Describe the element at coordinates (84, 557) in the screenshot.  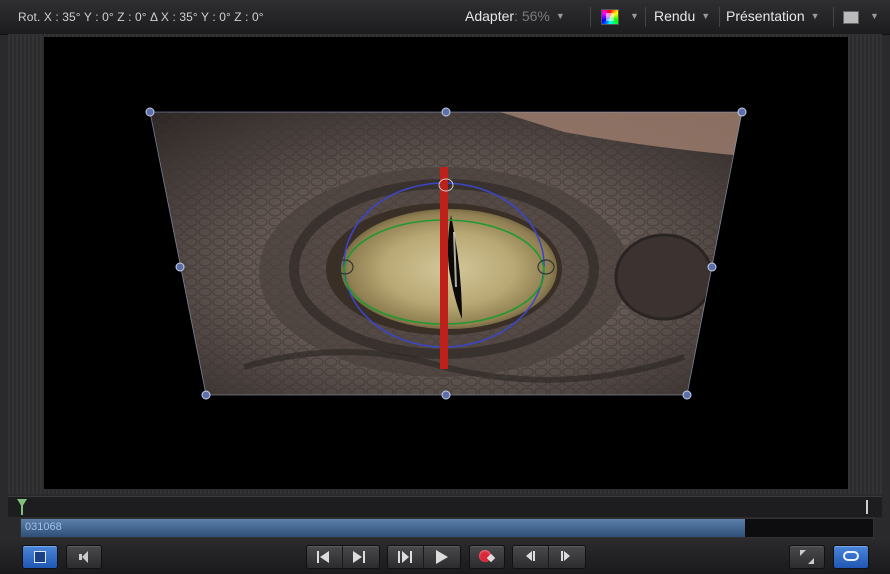
I see `audio-button` at that location.